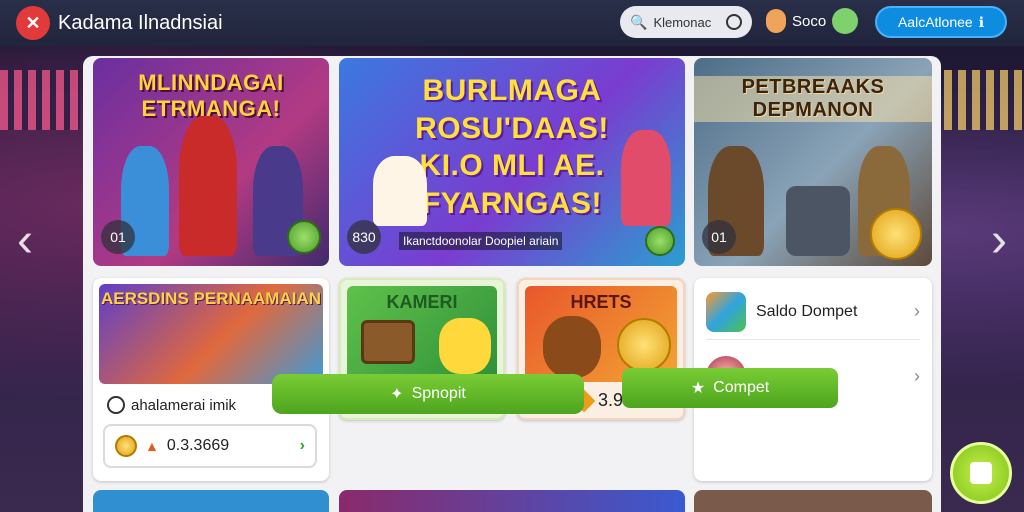 This screenshot has width=1024, height=512. I want to click on wallet-icon, so click(726, 311).